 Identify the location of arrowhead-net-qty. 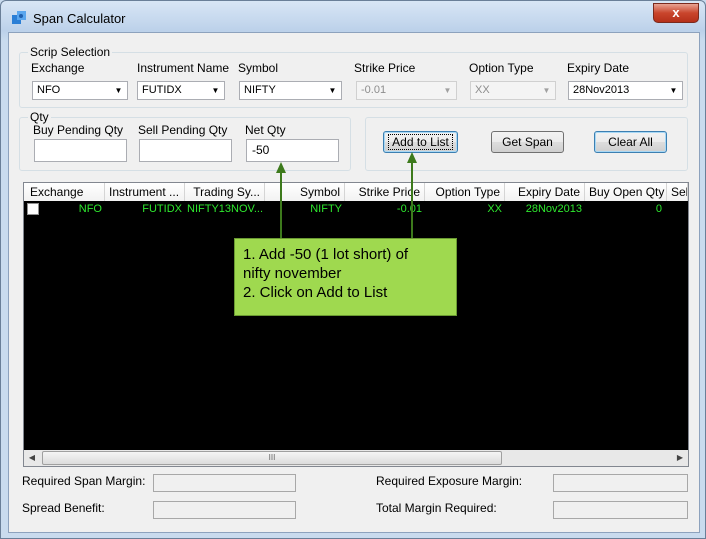
(281, 167).